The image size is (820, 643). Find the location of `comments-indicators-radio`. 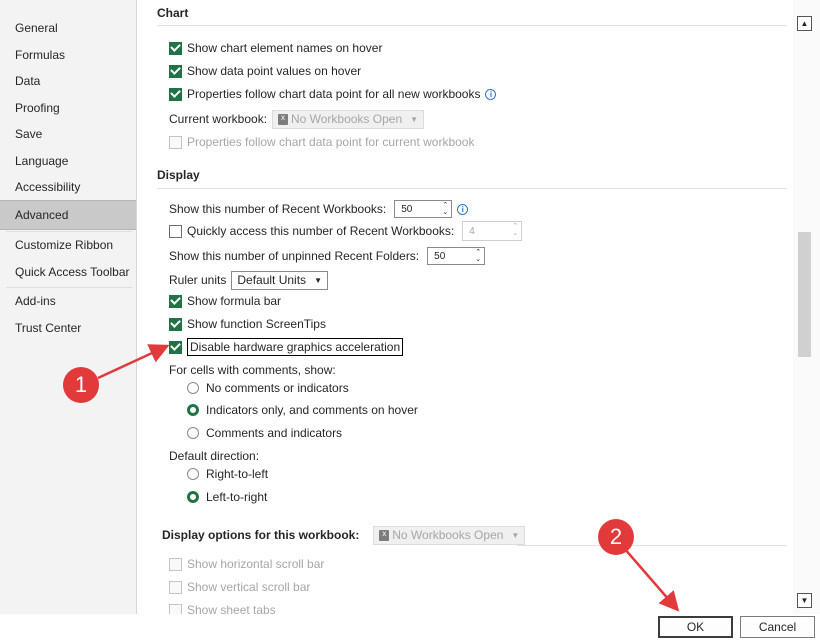

comments-indicators-radio is located at coordinates (193, 410).